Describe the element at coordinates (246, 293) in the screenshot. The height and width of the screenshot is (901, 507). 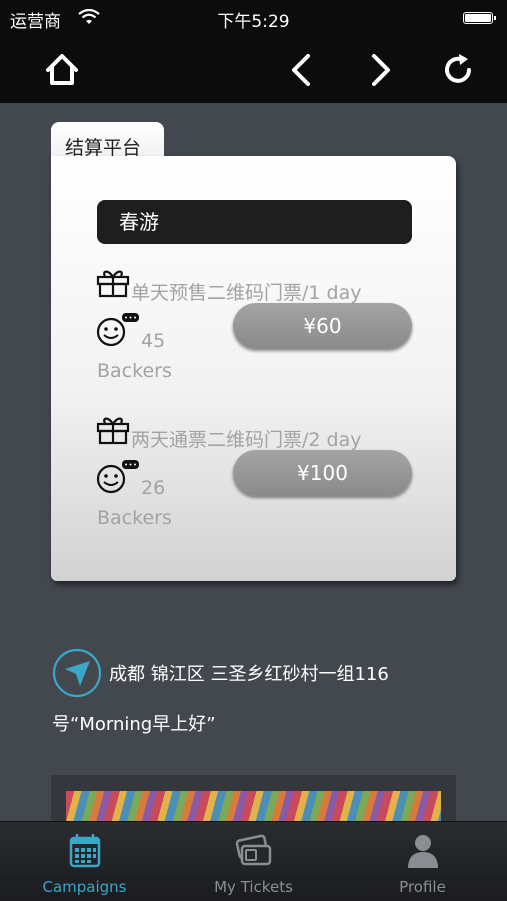
I see `reward-name: 单天预售二维码门票/1 day` at that location.